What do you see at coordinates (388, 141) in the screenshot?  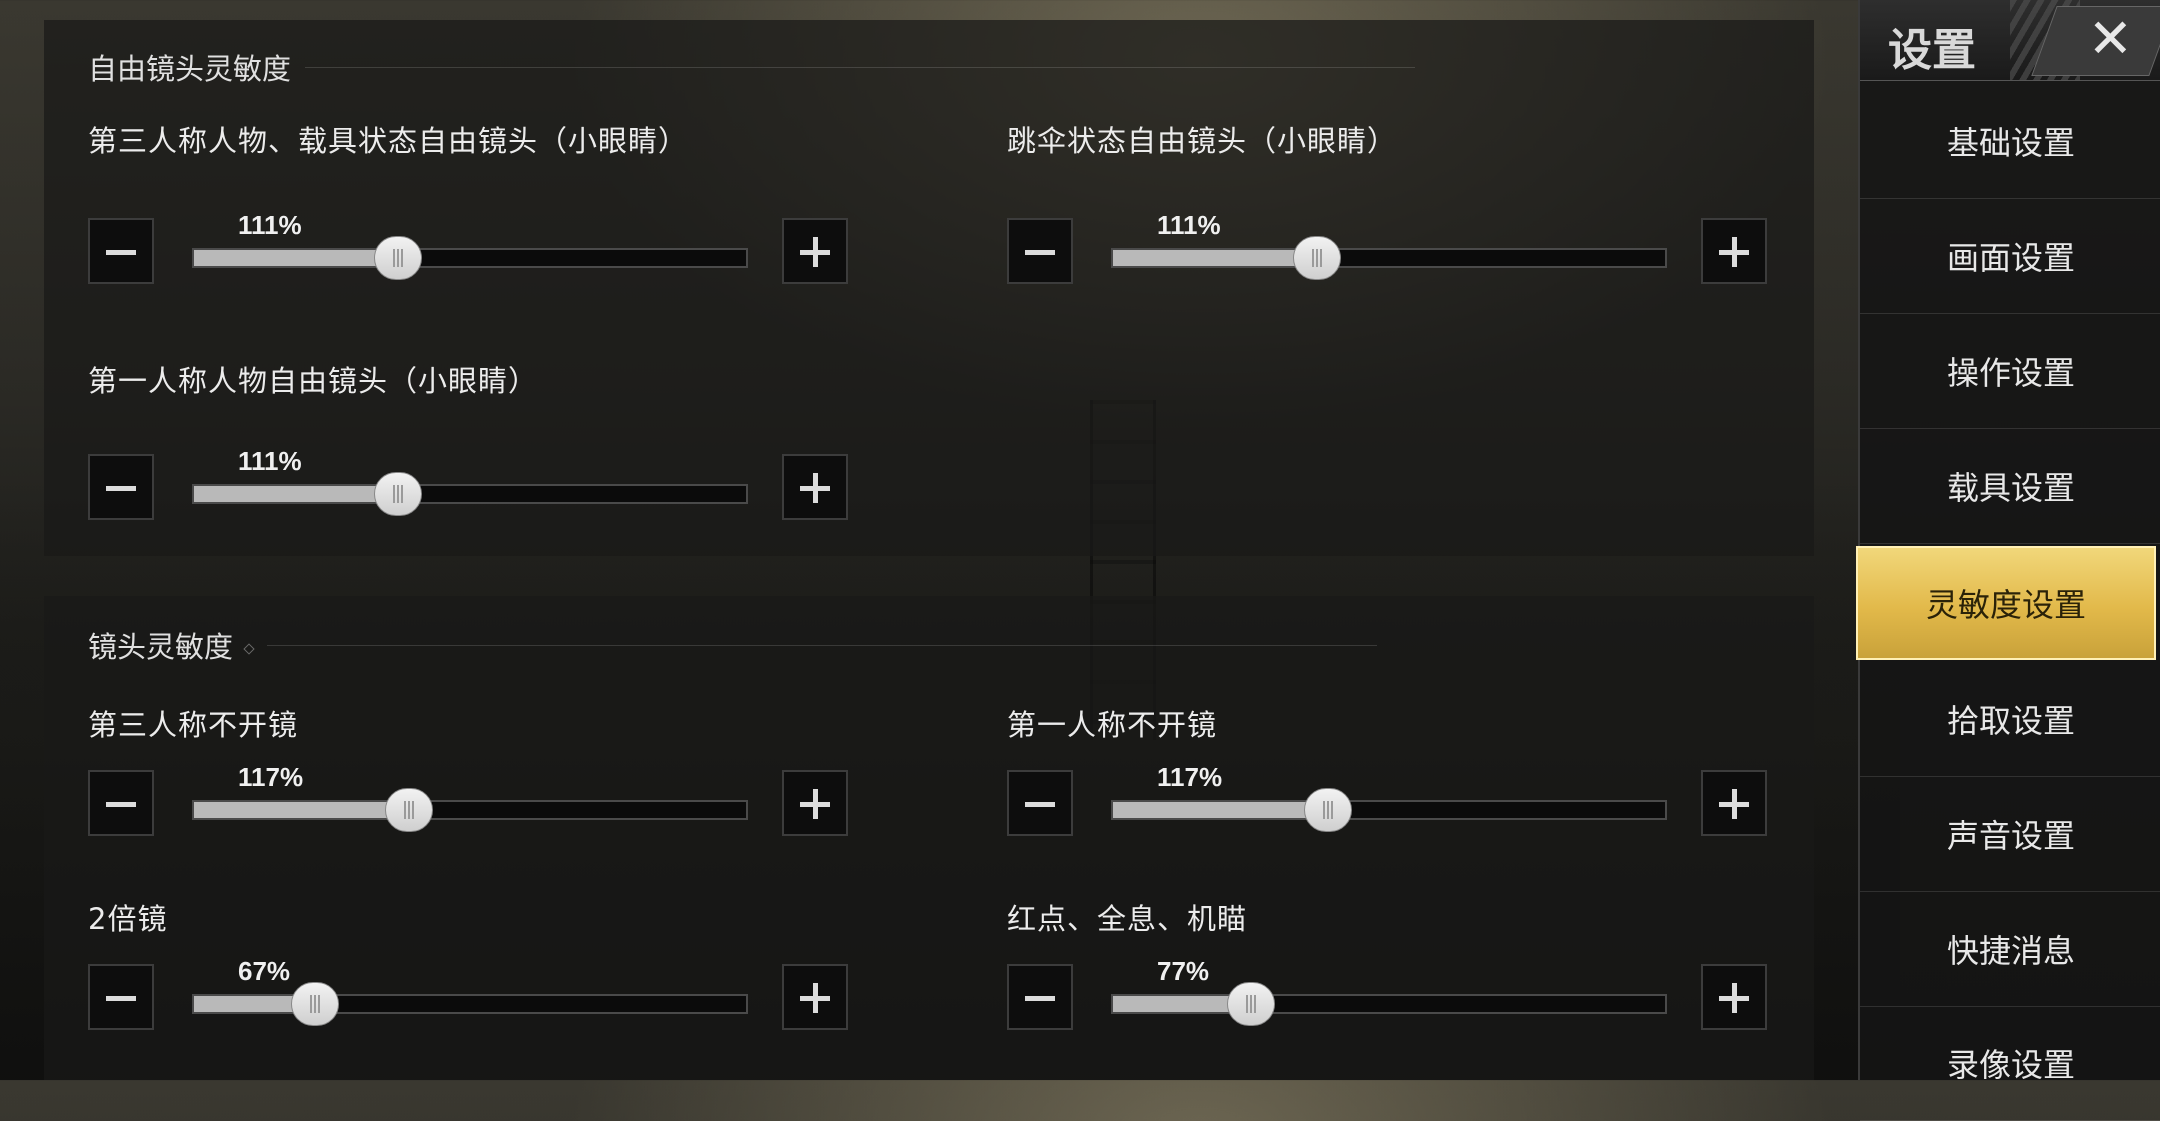 I see `slider-label-tpp-vehicle-freelook: 第三人称人物、载具状态自由镜头（小眼睛）` at bounding box center [388, 141].